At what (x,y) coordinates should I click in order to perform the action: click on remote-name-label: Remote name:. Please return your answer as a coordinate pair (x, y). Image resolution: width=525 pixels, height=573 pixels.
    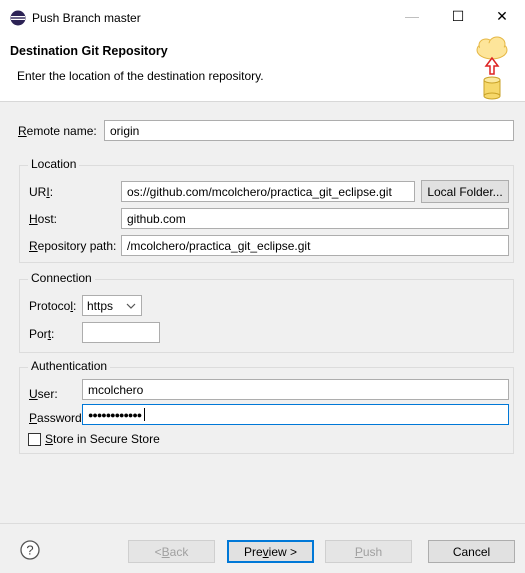
    Looking at the image, I should click on (57, 131).